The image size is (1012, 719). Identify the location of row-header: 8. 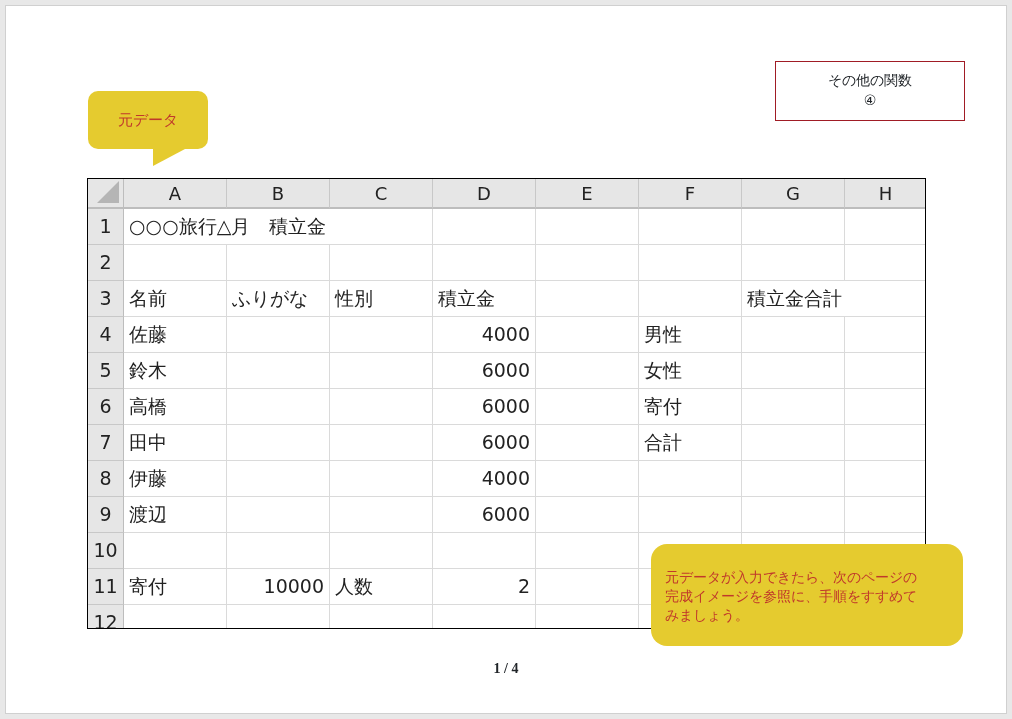
(106, 479).